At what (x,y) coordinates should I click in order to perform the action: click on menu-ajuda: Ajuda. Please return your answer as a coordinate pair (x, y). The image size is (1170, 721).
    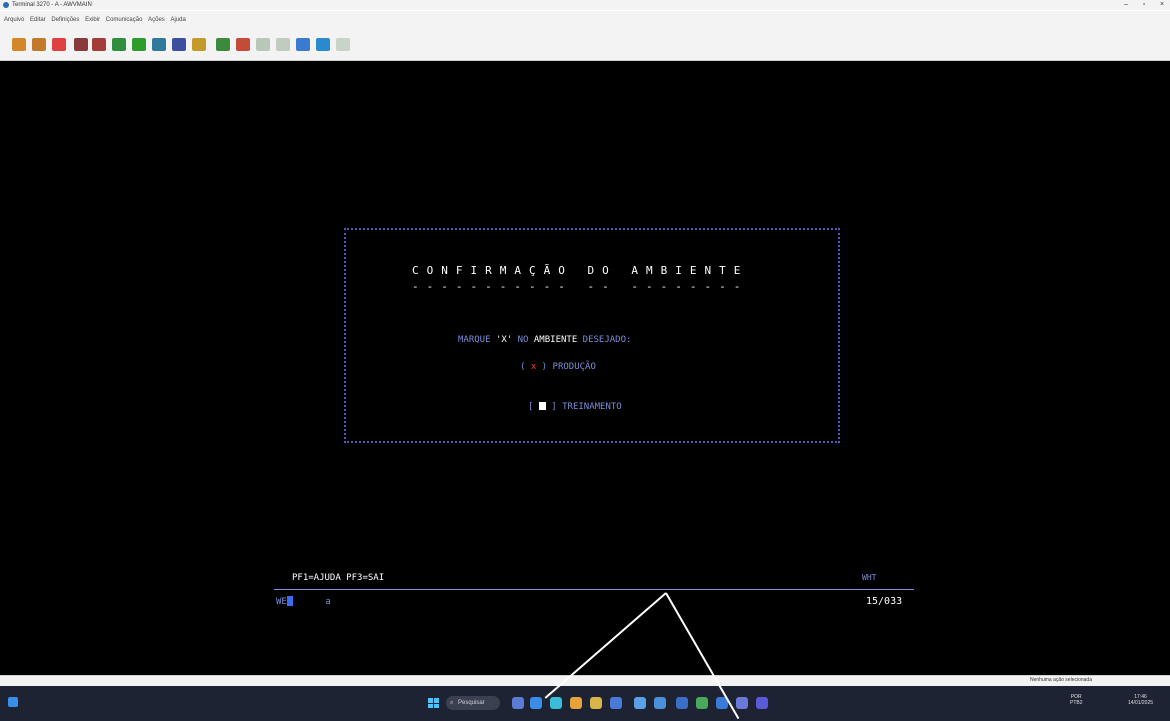
    Looking at the image, I should click on (177, 20).